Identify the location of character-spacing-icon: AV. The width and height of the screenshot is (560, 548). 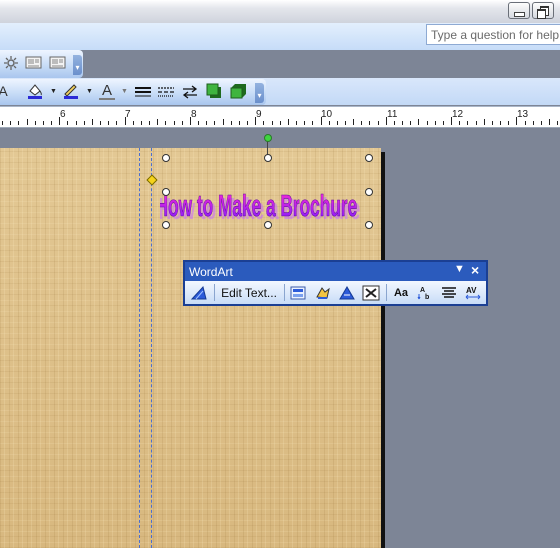
(473, 292).